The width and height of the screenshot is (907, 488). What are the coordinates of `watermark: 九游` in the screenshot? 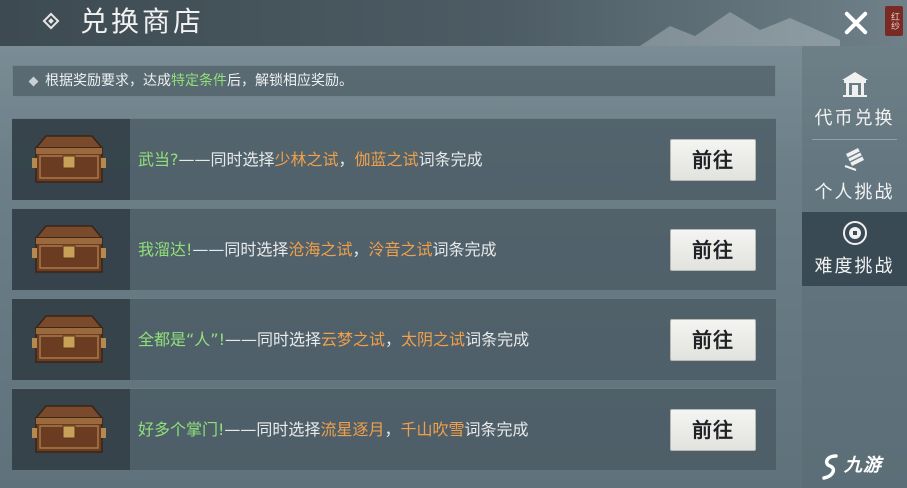 It's located at (862, 466).